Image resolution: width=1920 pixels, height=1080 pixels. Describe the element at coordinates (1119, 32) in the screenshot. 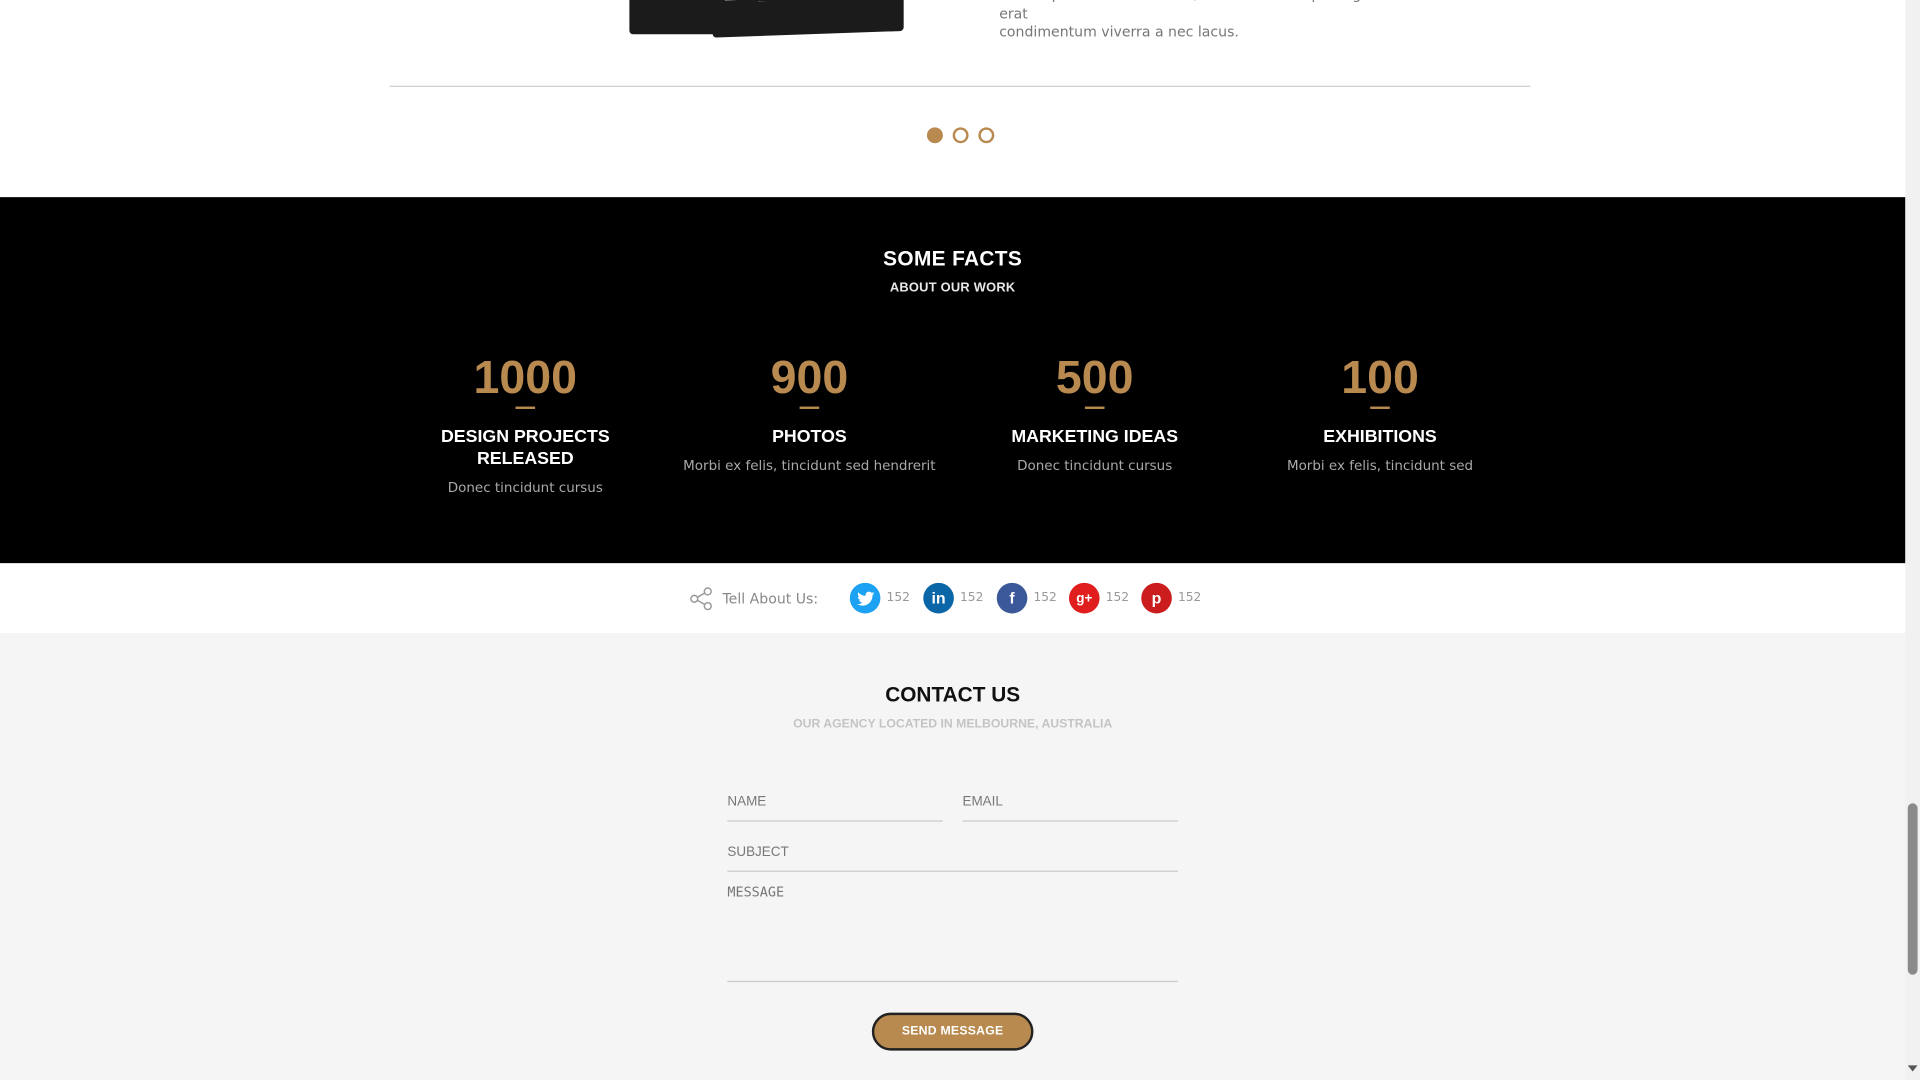

I see `testimonial-text-line2: condimentum viverra a nec lacus.` at that location.